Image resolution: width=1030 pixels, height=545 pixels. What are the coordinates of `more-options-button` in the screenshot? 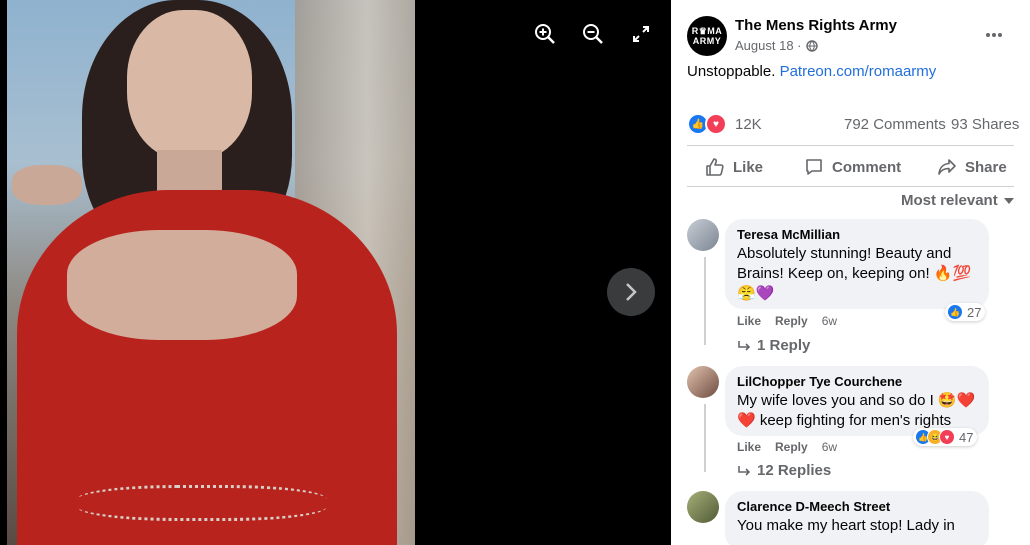 It's located at (994, 32).